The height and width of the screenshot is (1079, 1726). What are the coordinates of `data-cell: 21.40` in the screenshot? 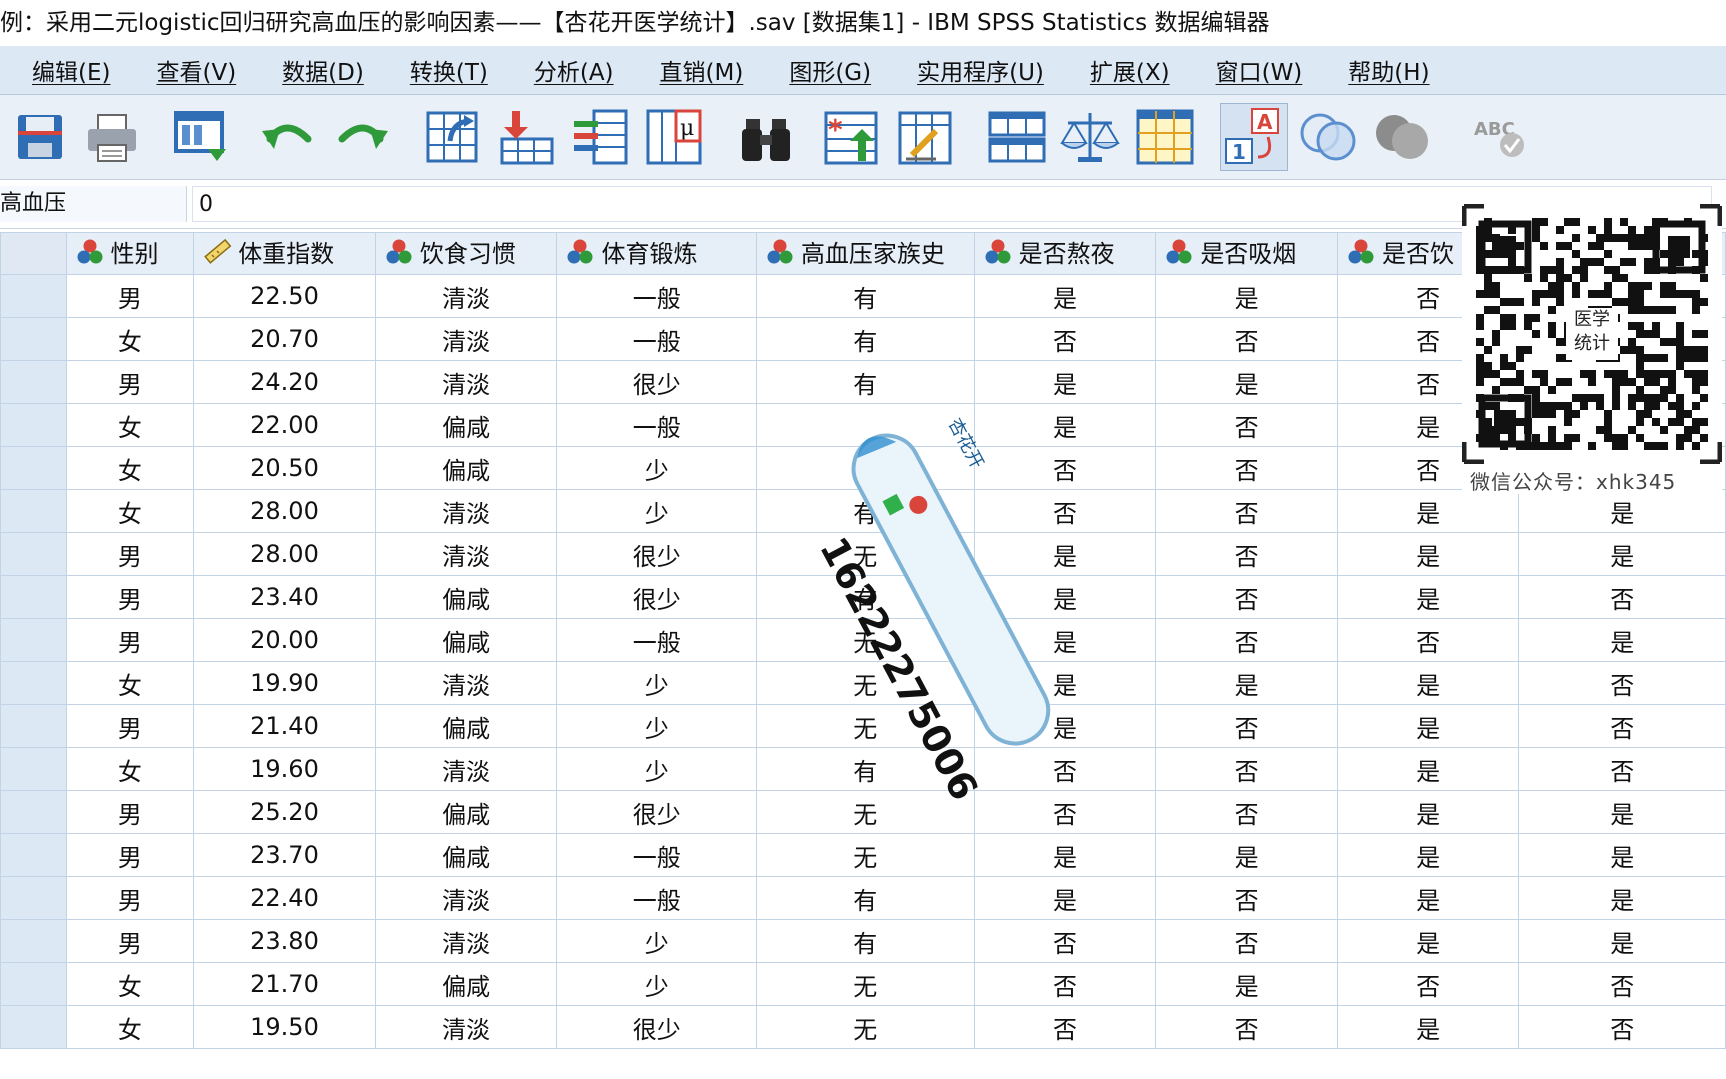 It's located at (284, 726).